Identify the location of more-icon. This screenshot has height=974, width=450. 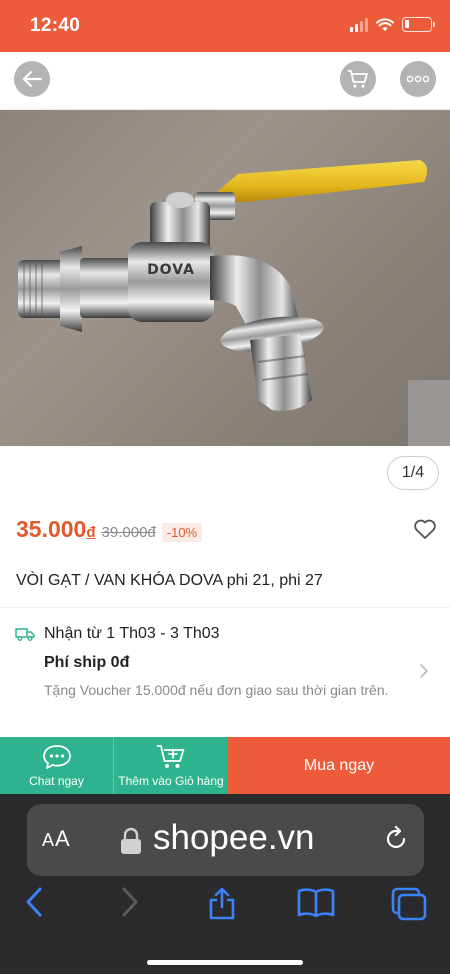
(418, 79).